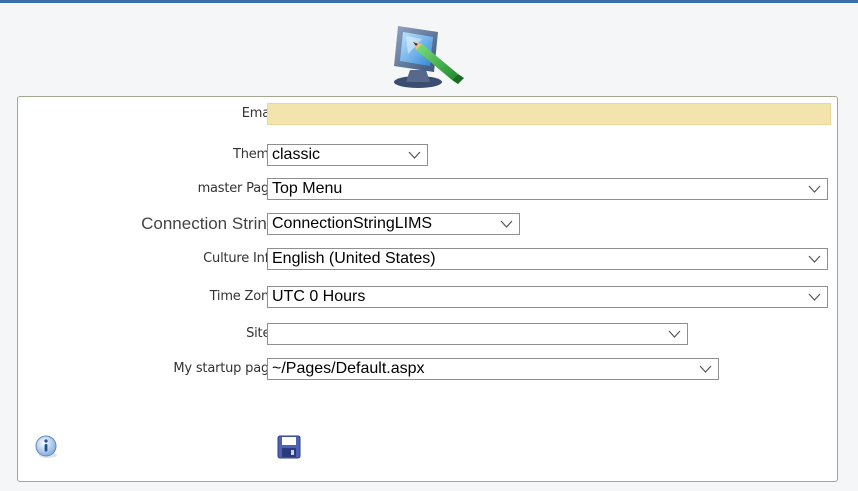  Describe the element at coordinates (348, 368) in the screenshot. I see `startup-page-value: ~/Pages/Default.aspx` at that location.